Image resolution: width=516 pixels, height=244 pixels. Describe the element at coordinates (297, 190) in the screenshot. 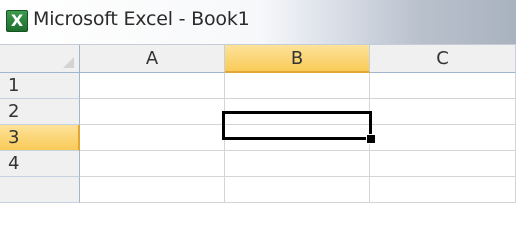

I see `cell-b5` at that location.